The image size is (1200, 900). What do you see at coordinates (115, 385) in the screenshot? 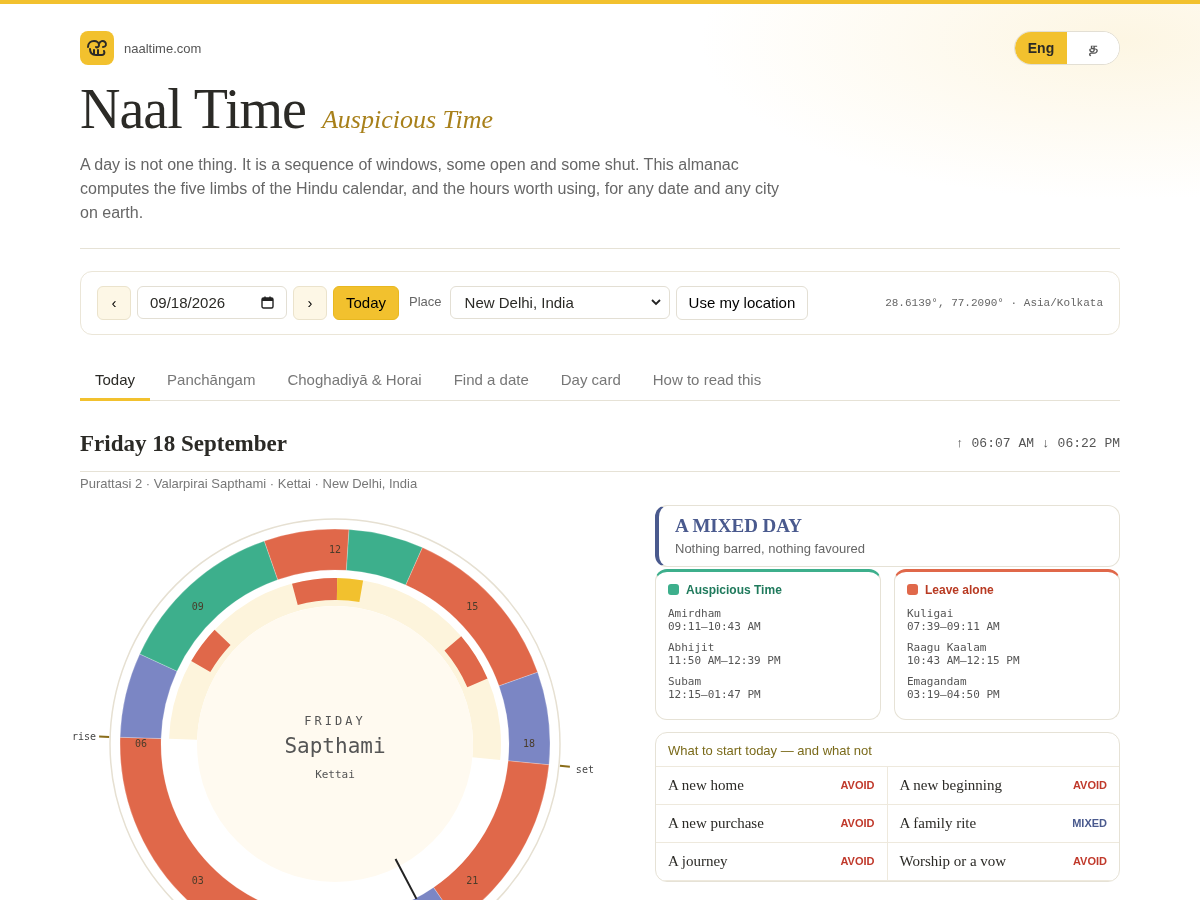
I see `nav-tab: Today` at bounding box center [115, 385].